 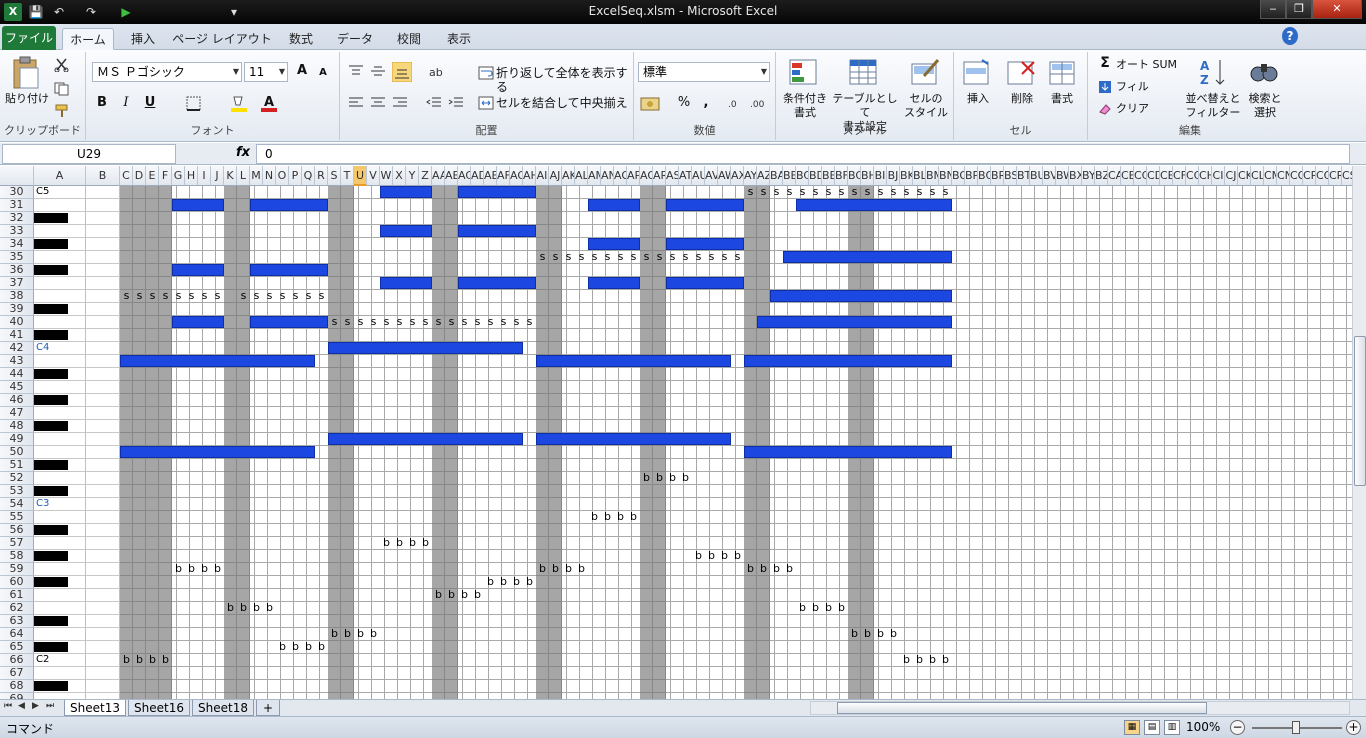 I want to click on minimize-button: ‒, so click(x=1273, y=9).